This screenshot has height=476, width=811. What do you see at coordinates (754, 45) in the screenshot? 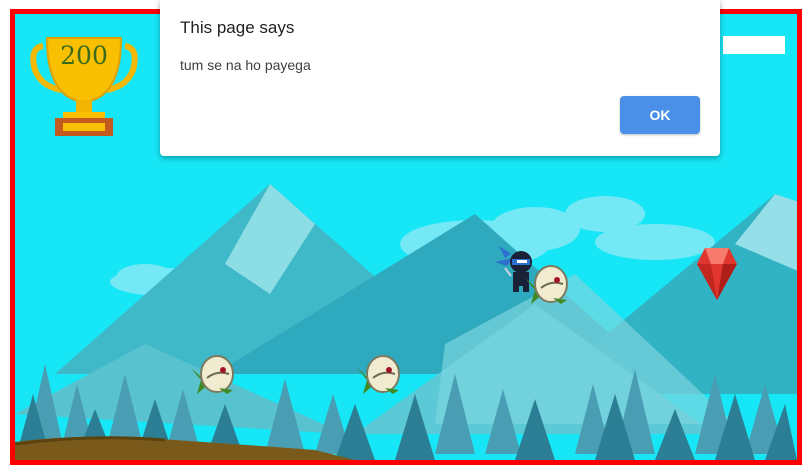
I see `hud-bar` at bounding box center [754, 45].